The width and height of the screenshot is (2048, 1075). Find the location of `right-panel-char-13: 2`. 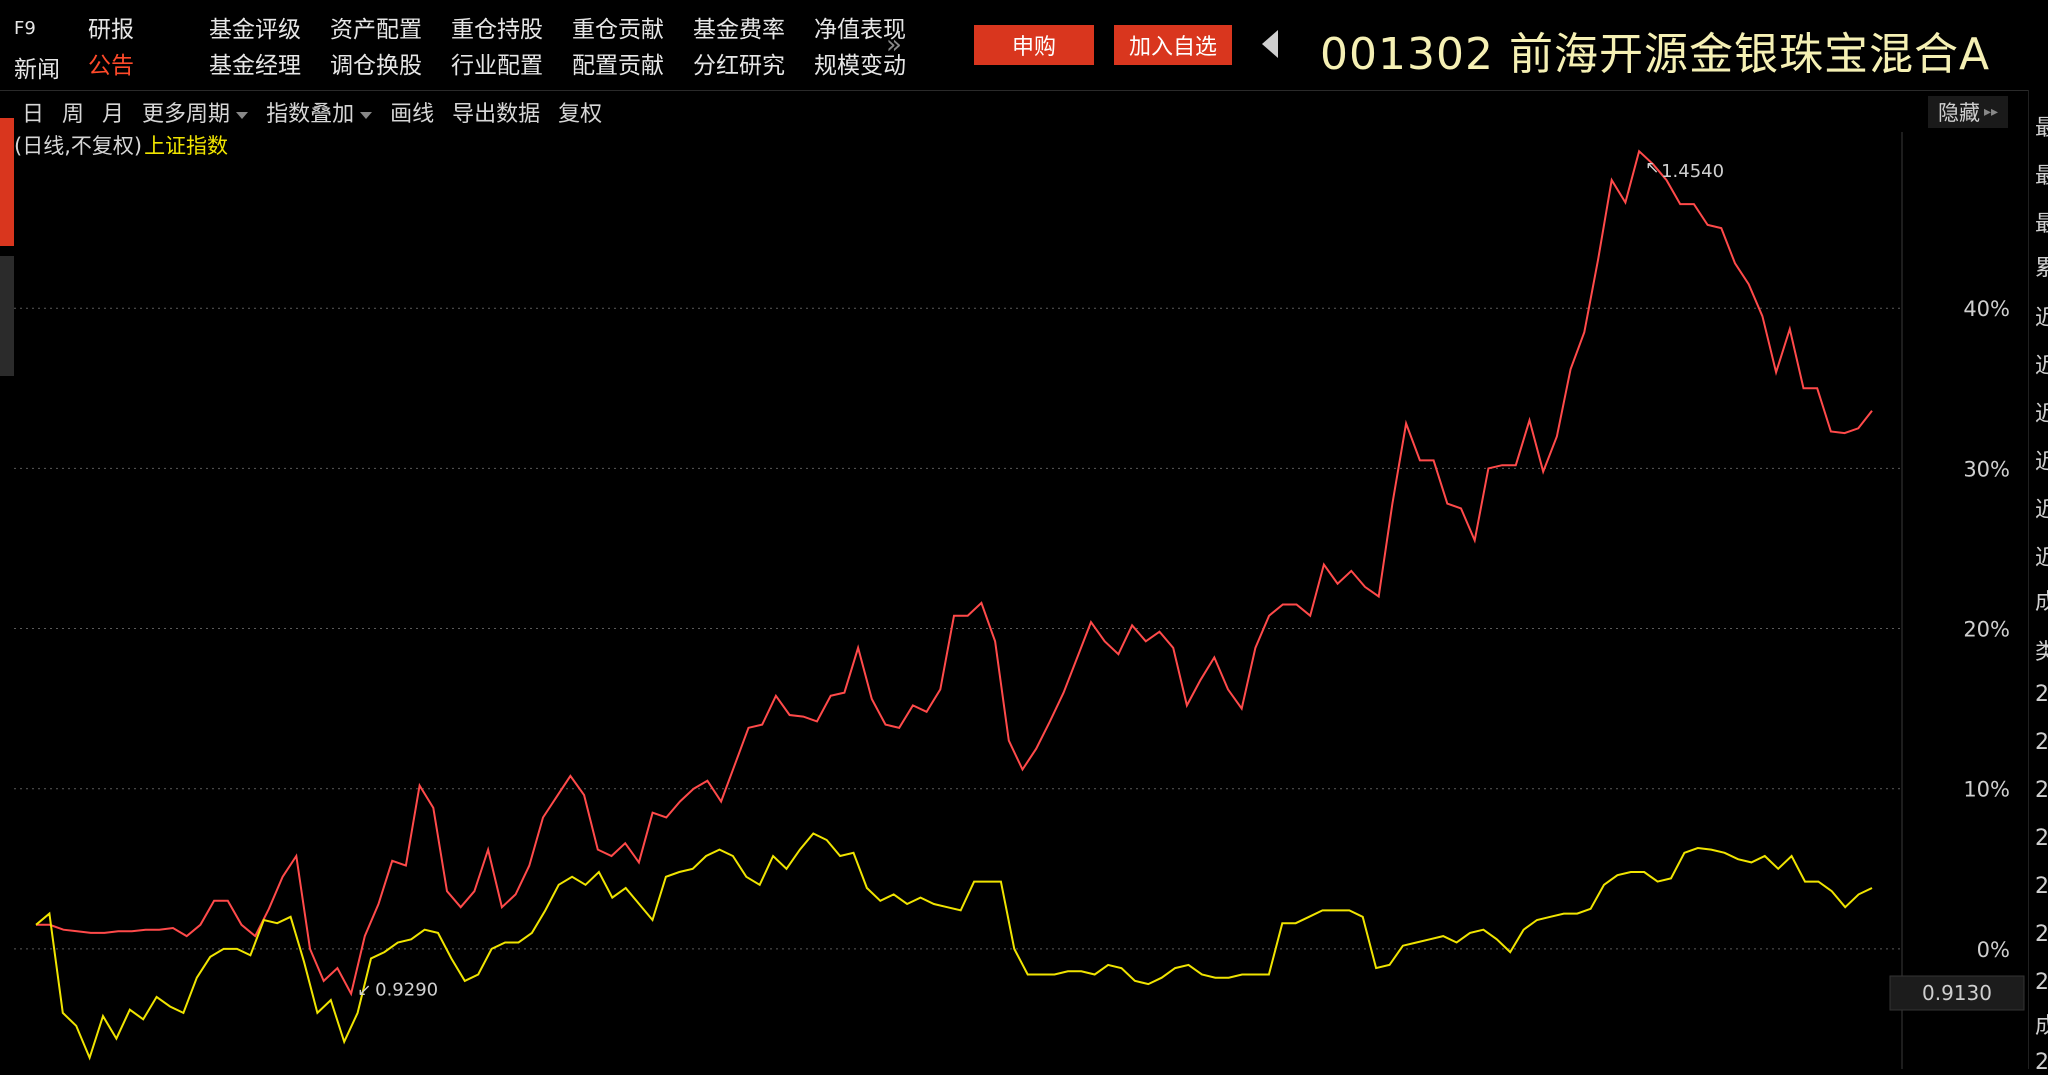

right-panel-char-13: 2 is located at coordinates (2041, 742).